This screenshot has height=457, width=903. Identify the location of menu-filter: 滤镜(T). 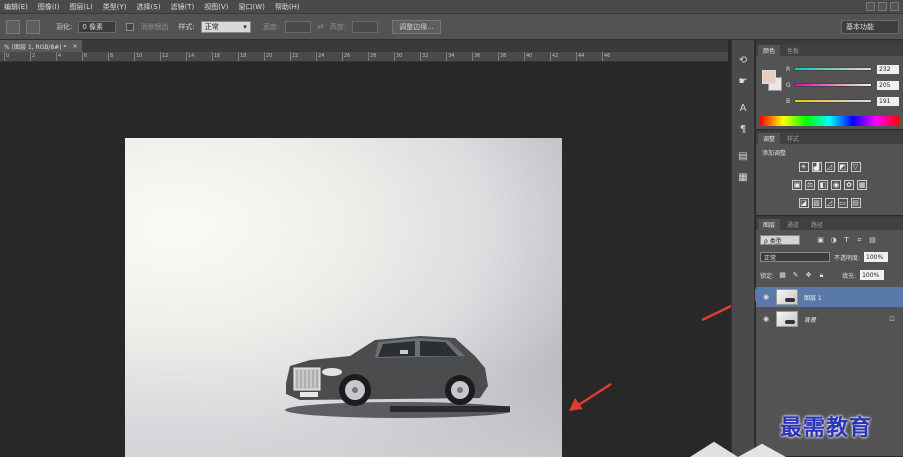
(182, 7).